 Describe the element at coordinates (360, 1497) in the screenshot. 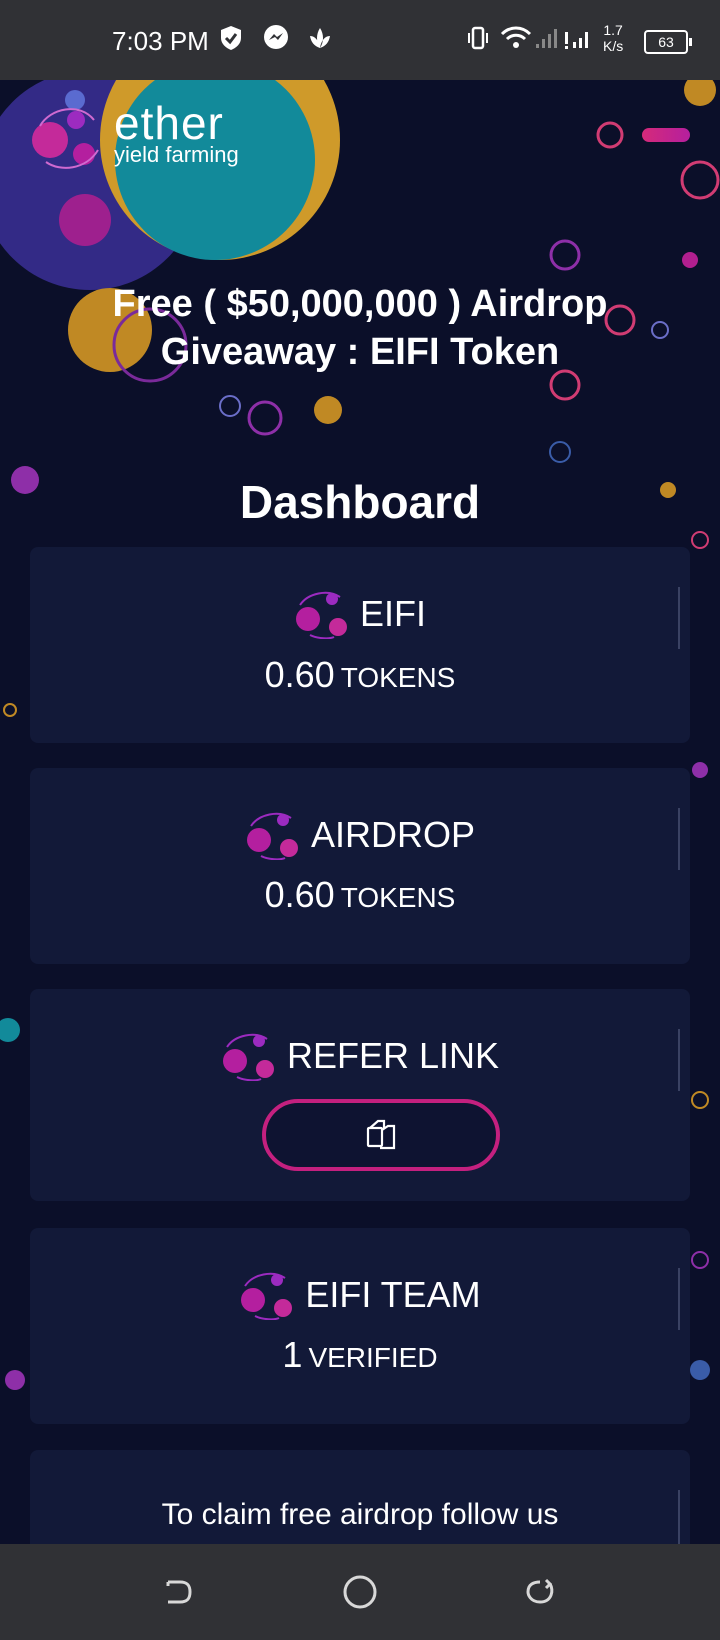

I see `follow-card: To claim free airdrop follow us` at that location.